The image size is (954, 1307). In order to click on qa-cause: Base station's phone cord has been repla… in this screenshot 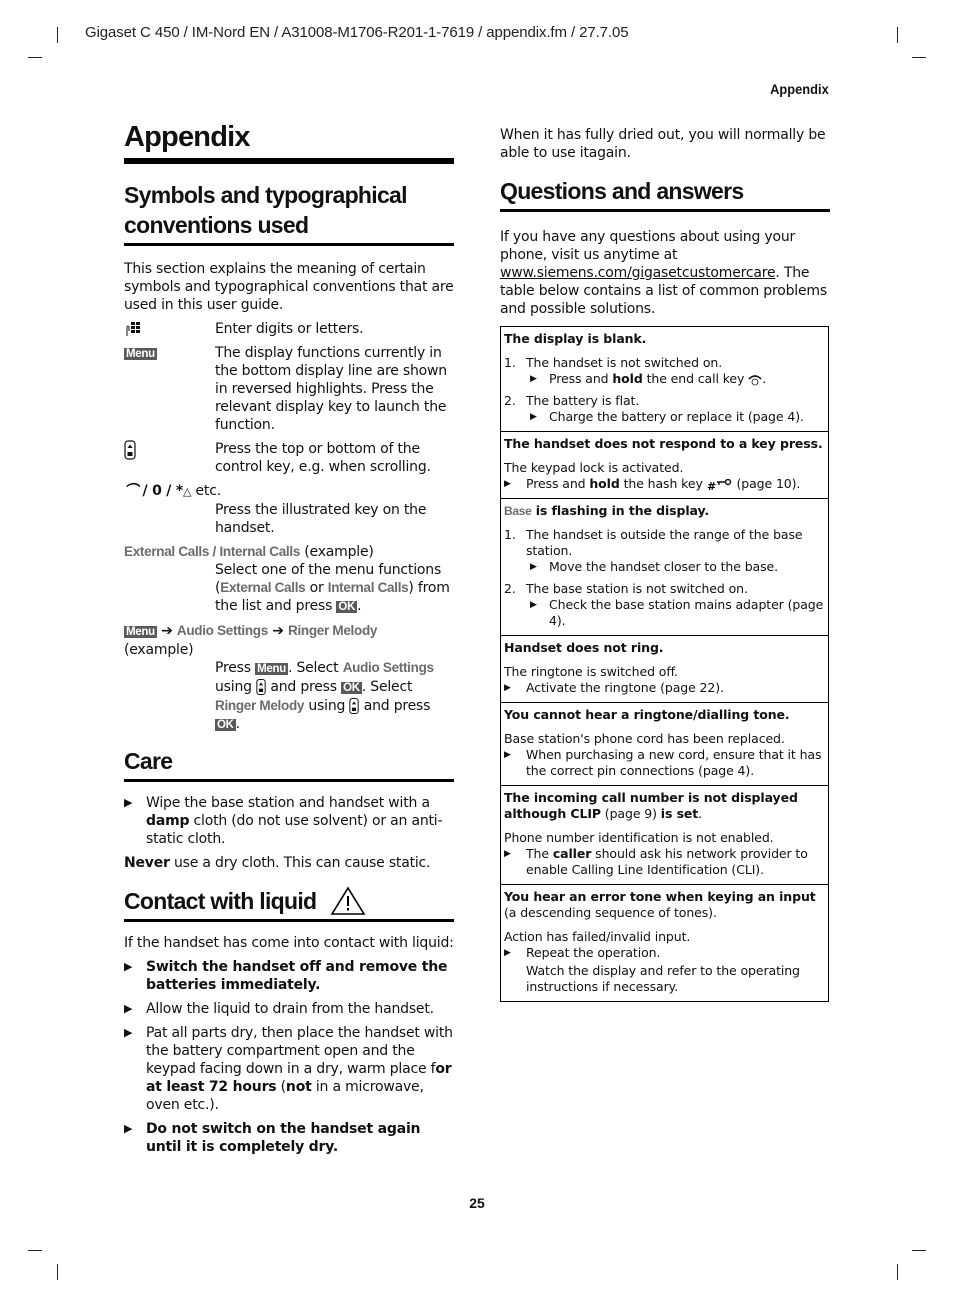, I will do `click(644, 738)`.